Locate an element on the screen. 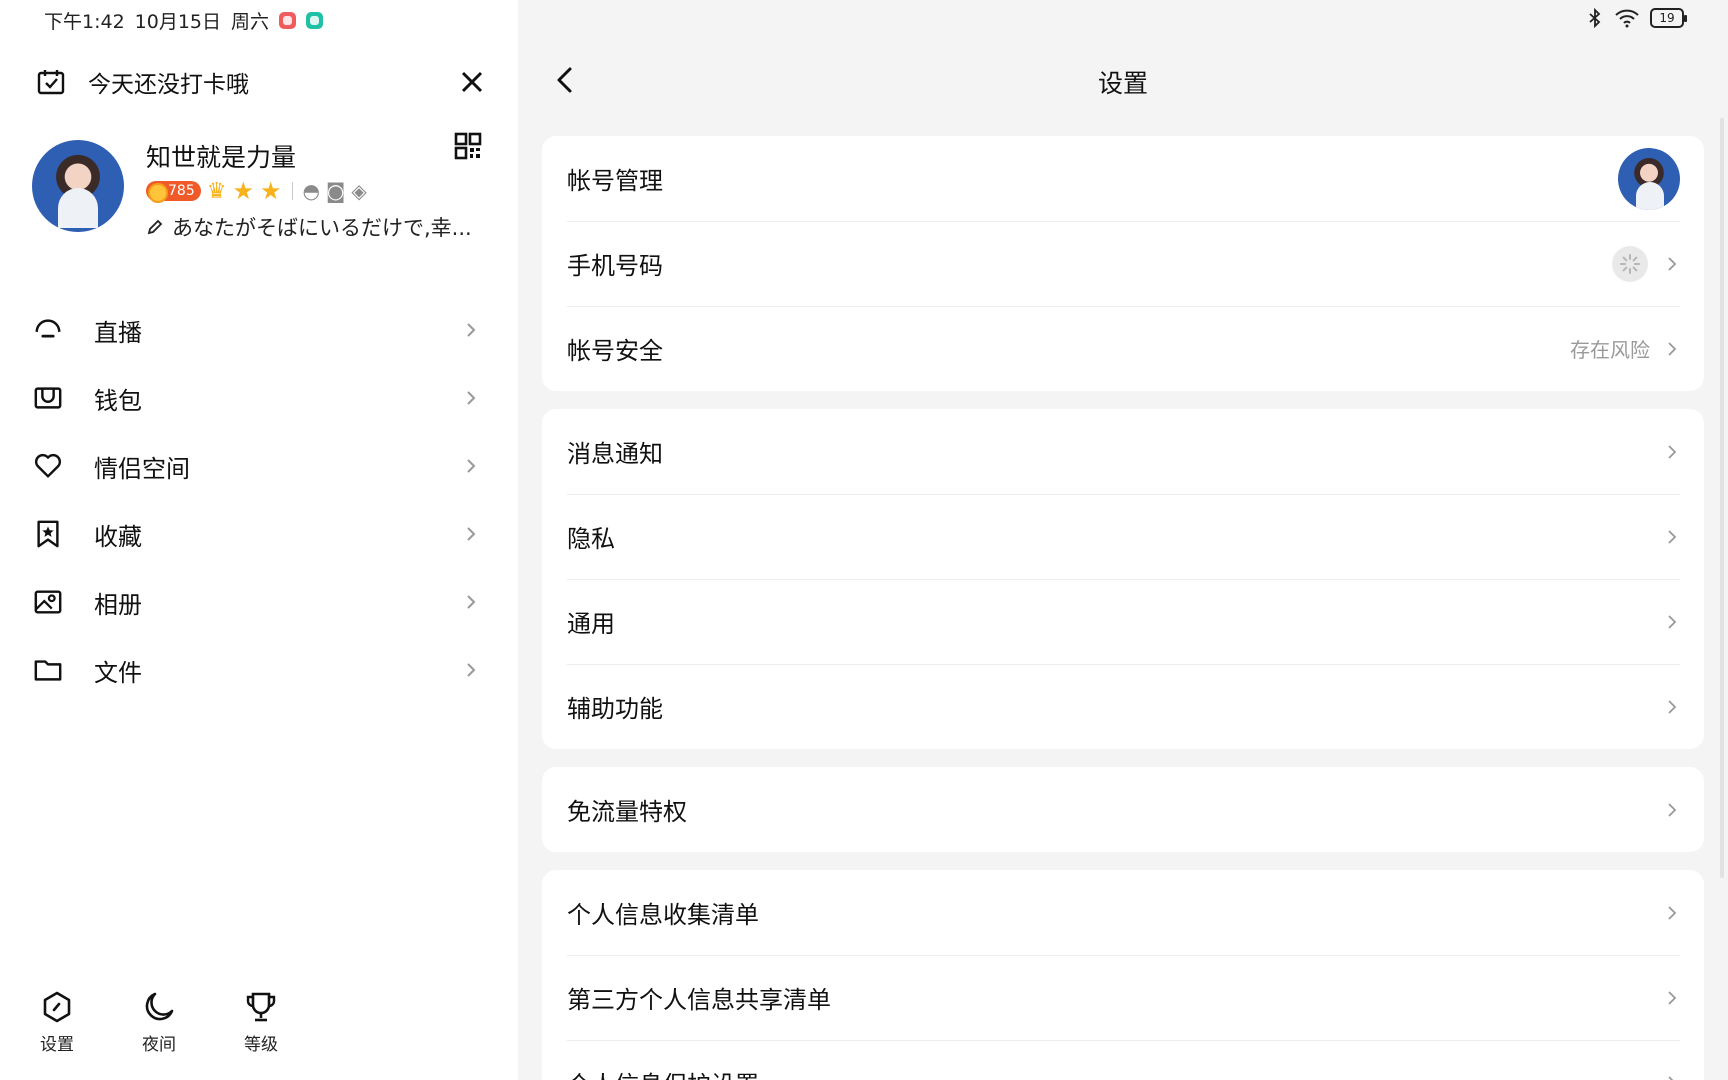 The height and width of the screenshot is (1080, 1728). settings-hex-icon is located at coordinates (57, 1007).